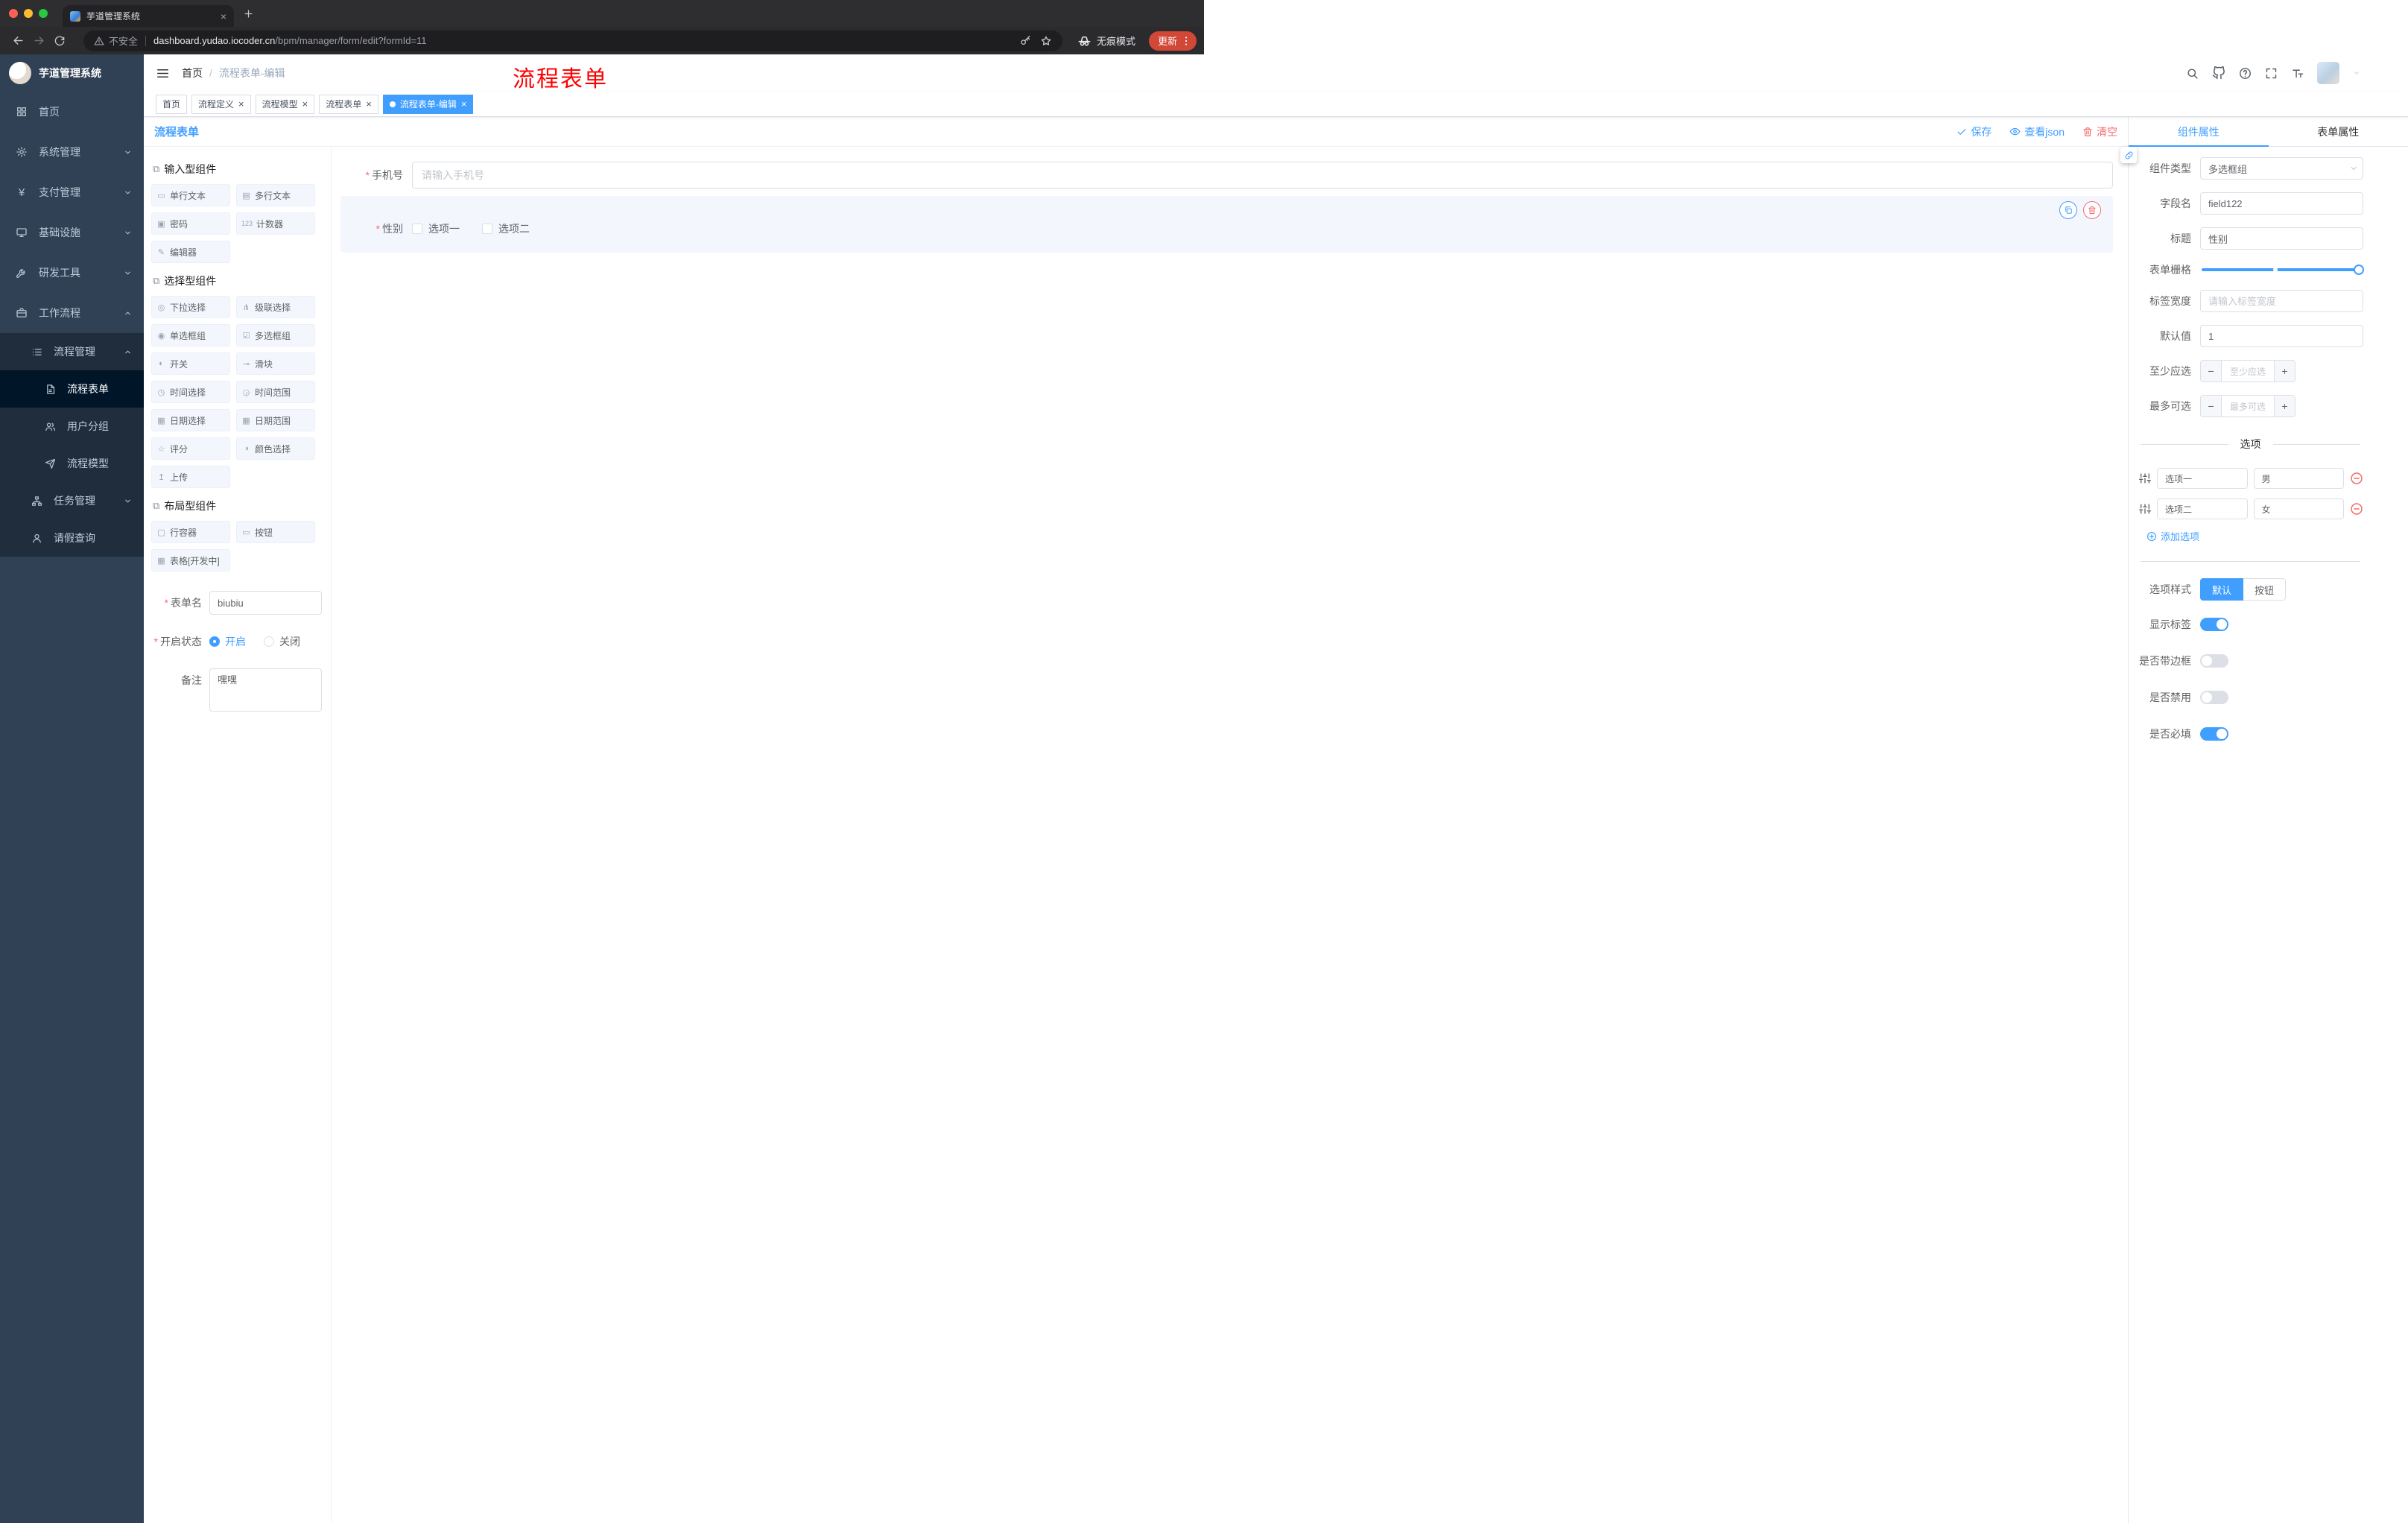 This screenshot has height=1523, width=2408. What do you see at coordinates (99, 41) in the screenshot?
I see `warning-icon` at bounding box center [99, 41].